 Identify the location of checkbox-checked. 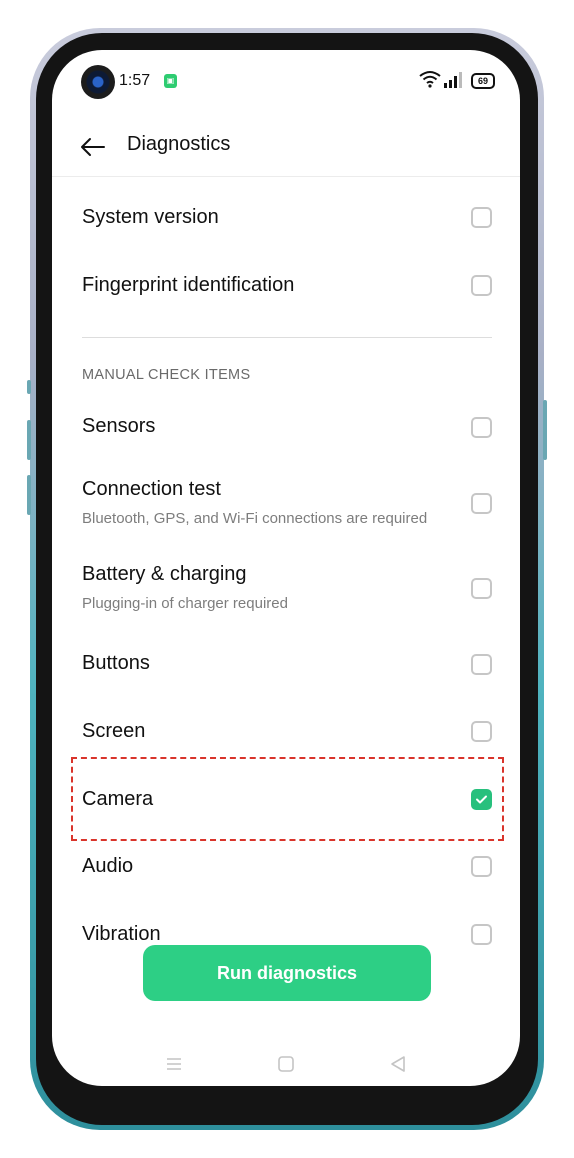
(481, 799).